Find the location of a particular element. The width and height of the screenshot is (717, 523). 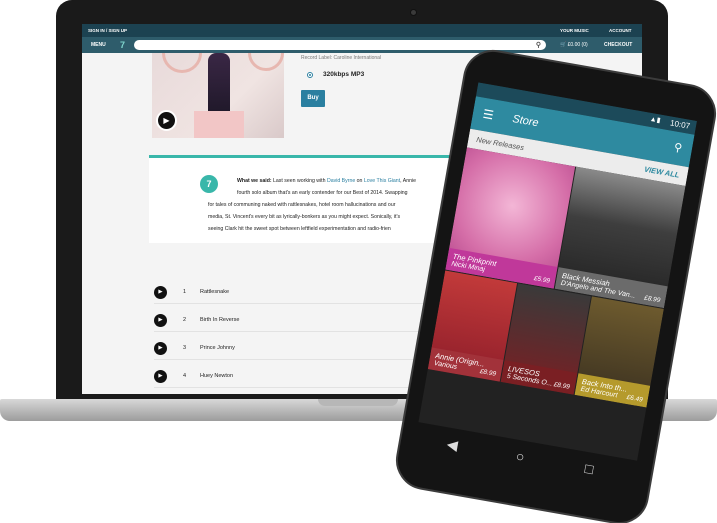

cart-link: 🛒 £0.00 (0) is located at coordinates (574, 45).